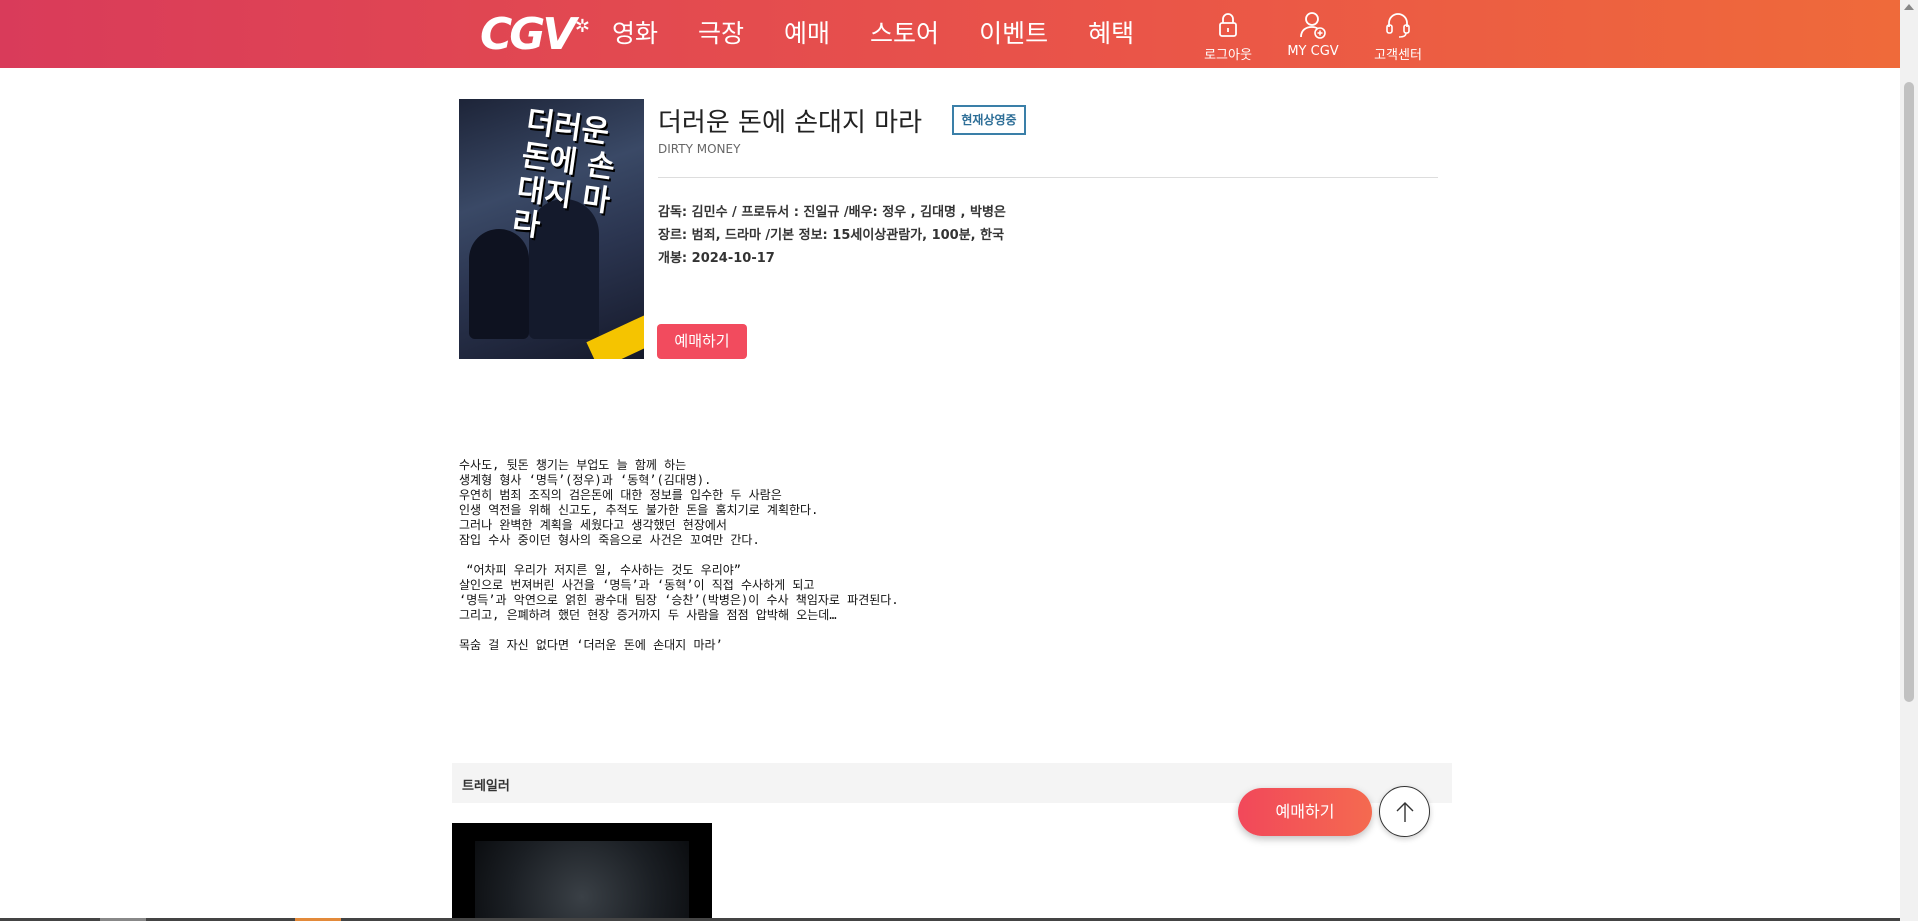 Image resolution: width=1918 pixels, height=921 pixels. I want to click on arrow-up-icon, so click(1405, 812).